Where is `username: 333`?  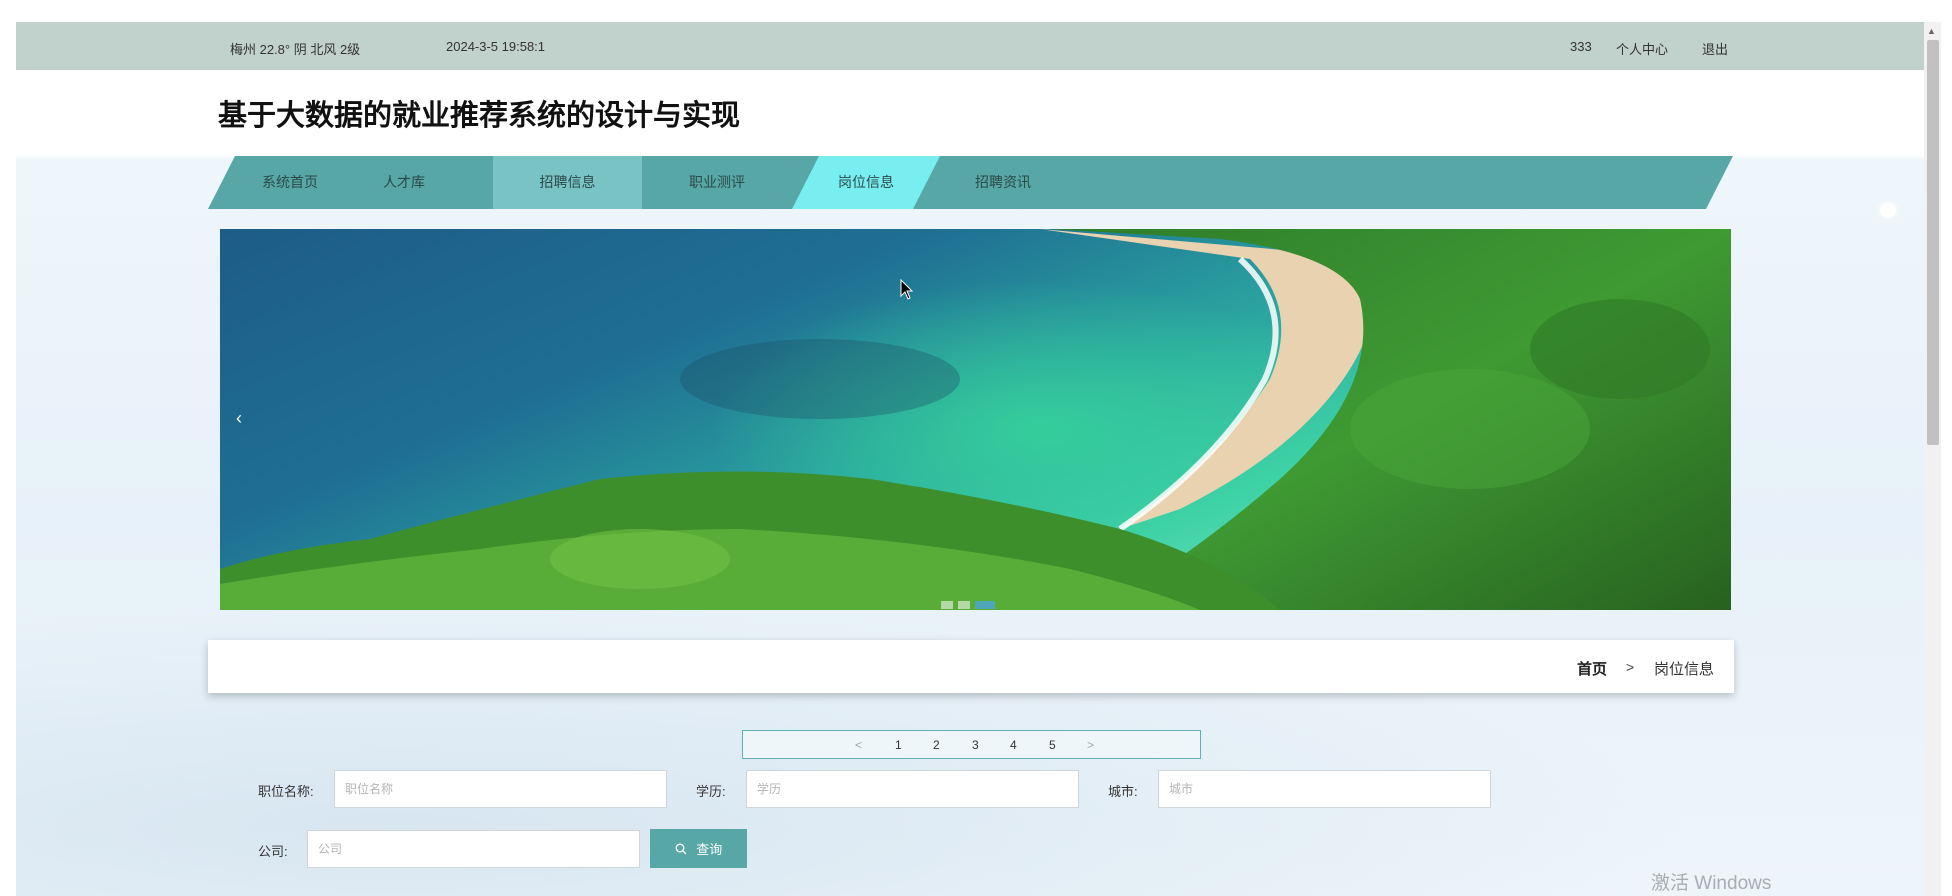
username: 333 is located at coordinates (1581, 46).